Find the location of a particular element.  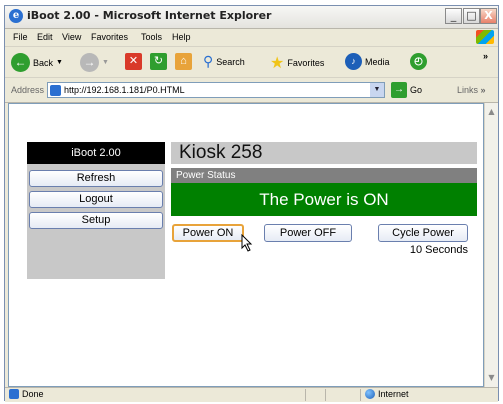

menu-view: View is located at coordinates (71, 37).